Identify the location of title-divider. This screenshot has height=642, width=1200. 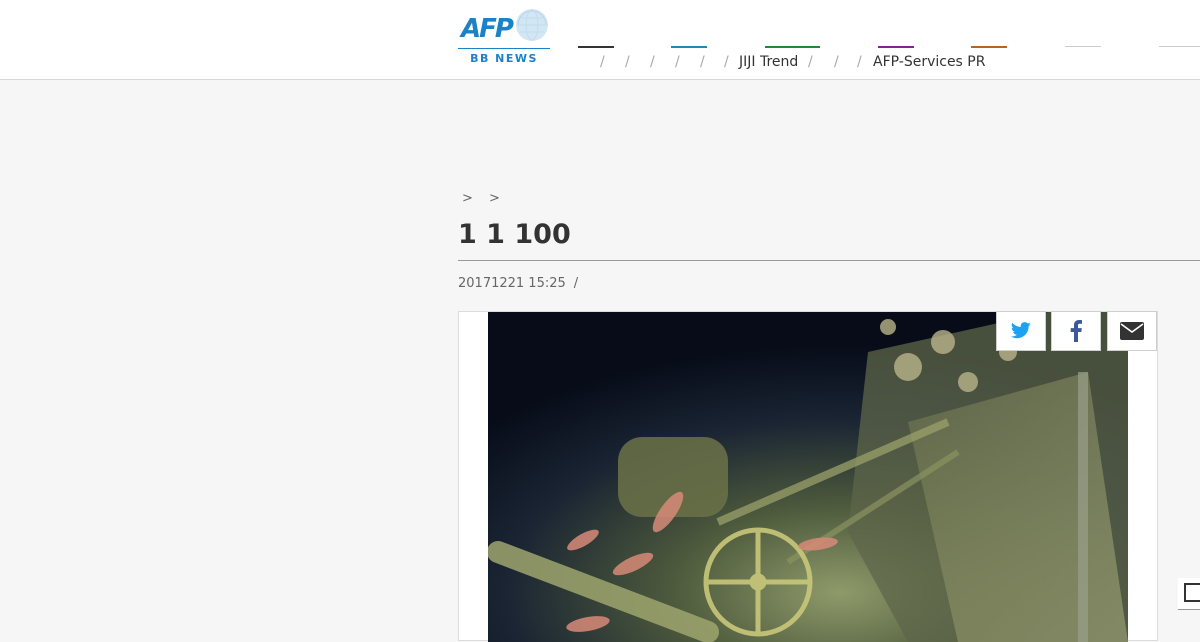
(829, 260).